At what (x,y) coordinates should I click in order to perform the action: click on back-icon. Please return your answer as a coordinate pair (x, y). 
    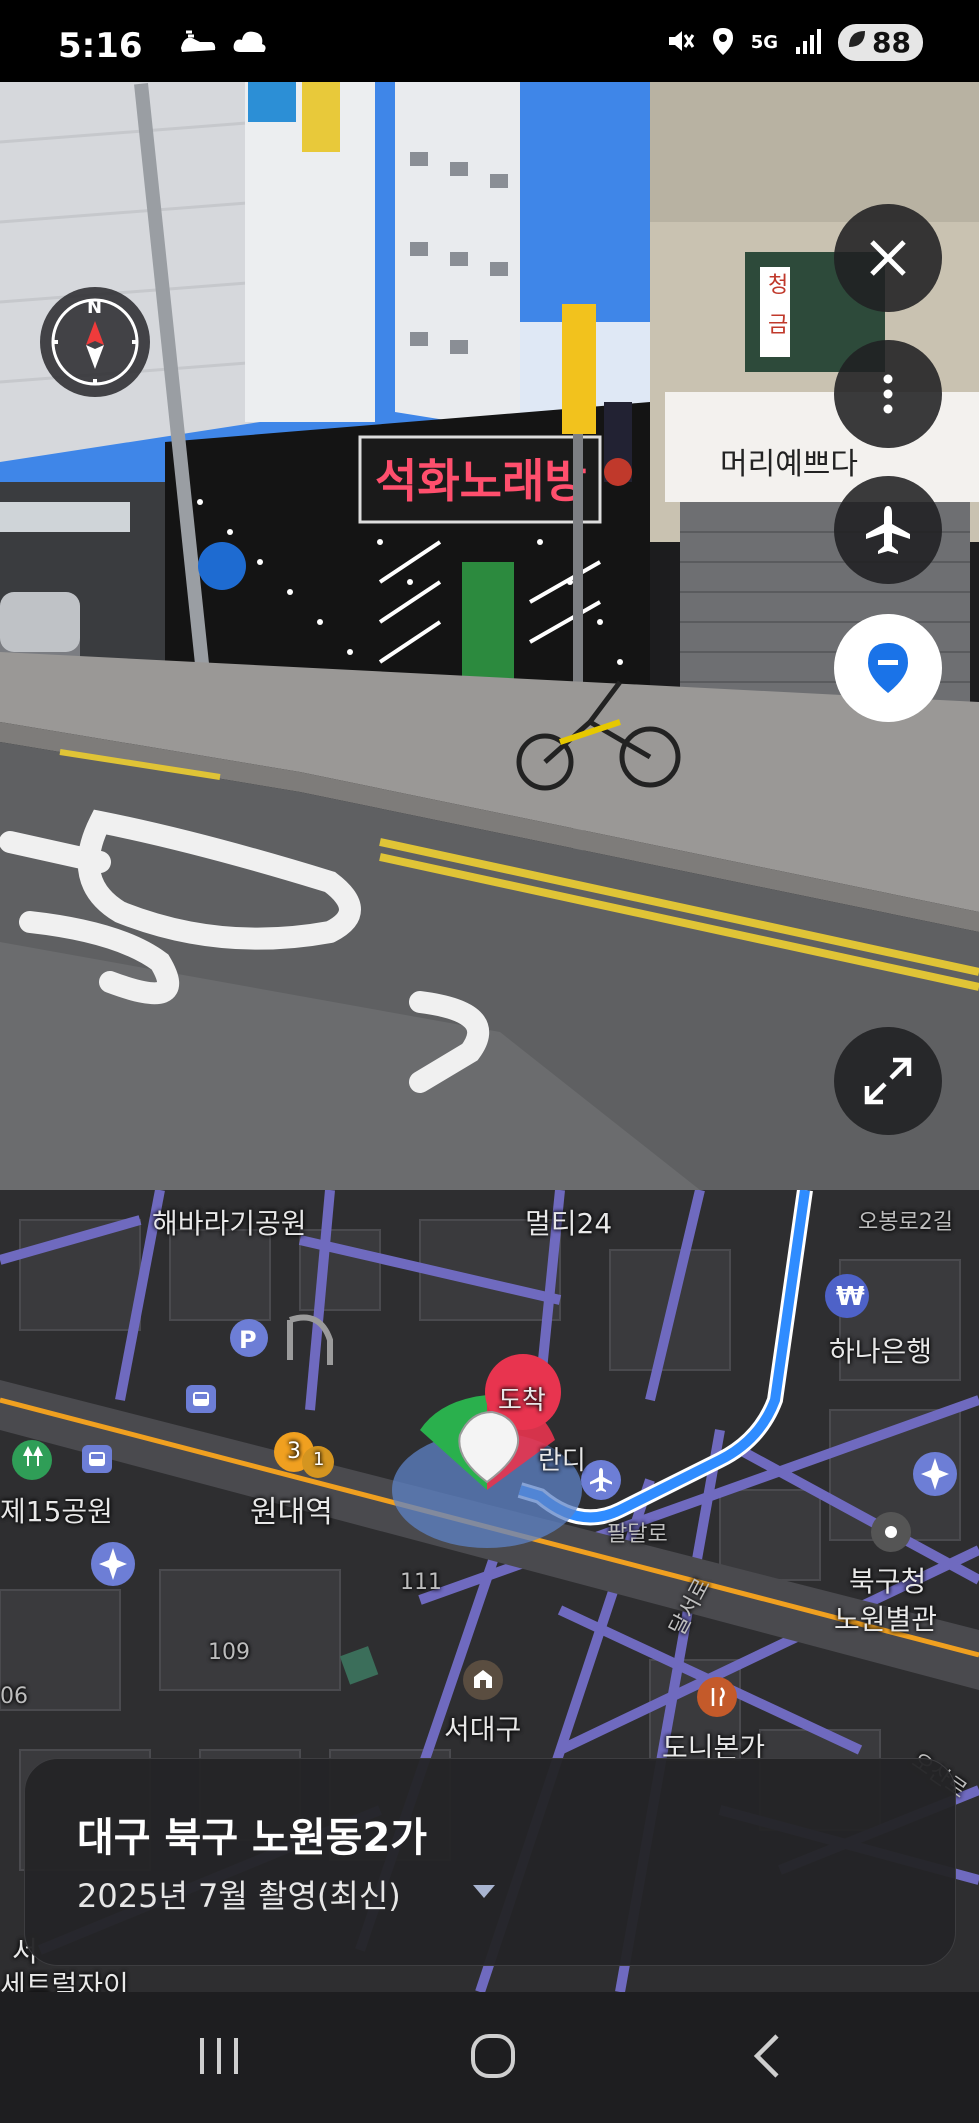
    Looking at the image, I should click on (766, 2056).